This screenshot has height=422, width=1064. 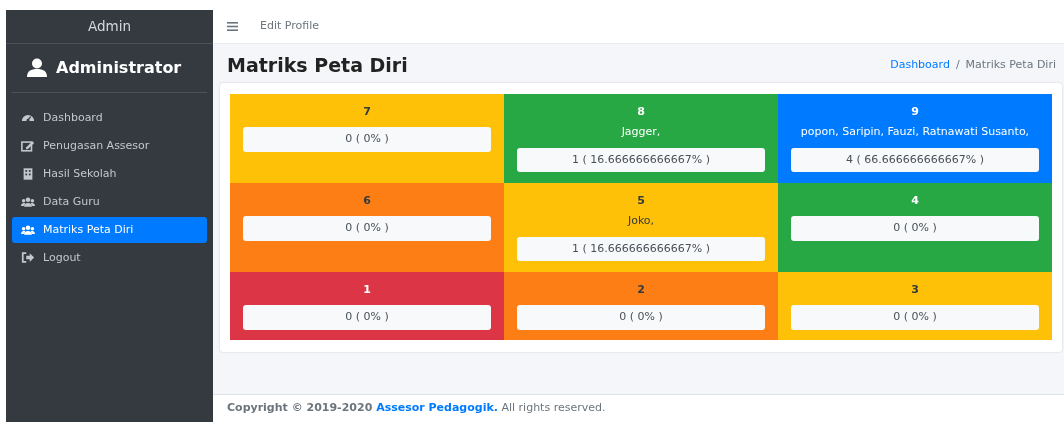 What do you see at coordinates (915, 132) in the screenshot?
I see `cell-names: popon, Saripin, Fauzi, Ratnawati Susanto,` at bounding box center [915, 132].